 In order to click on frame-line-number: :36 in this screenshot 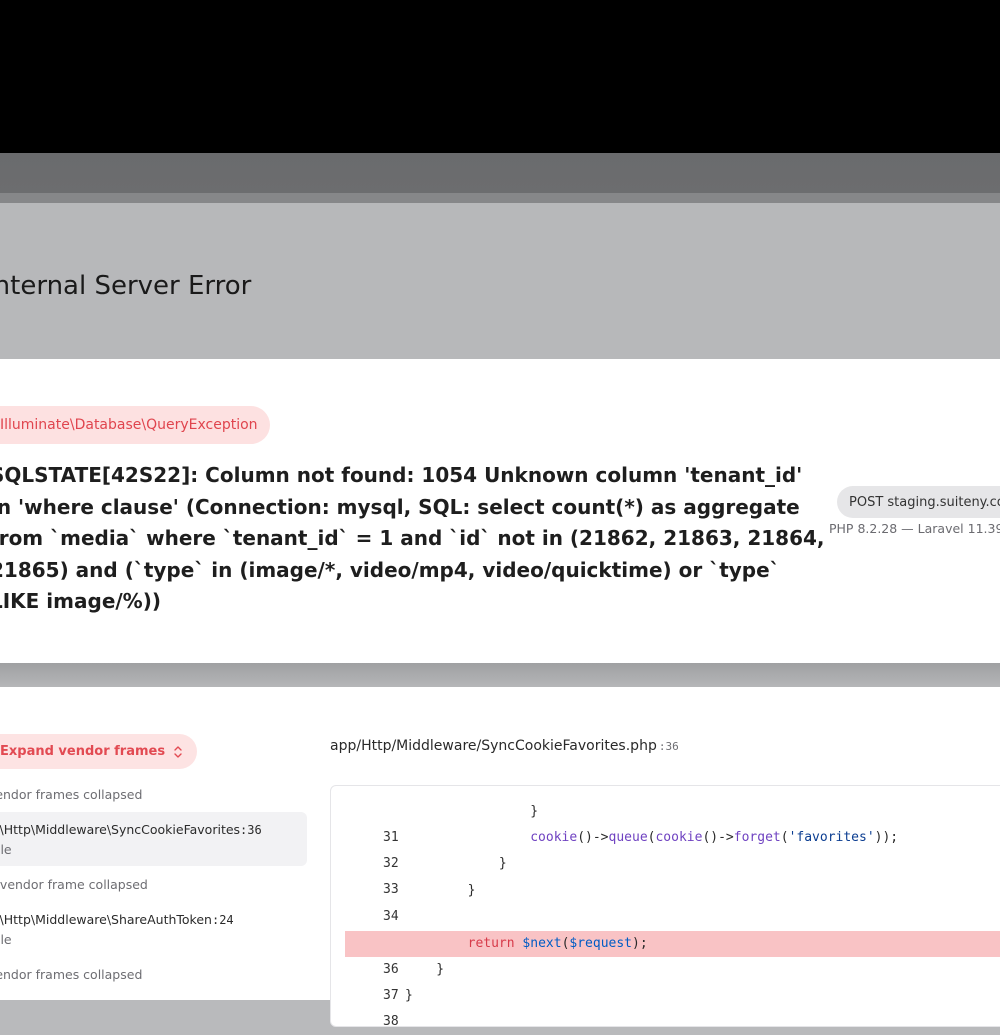, I will do `click(251, 830)`.